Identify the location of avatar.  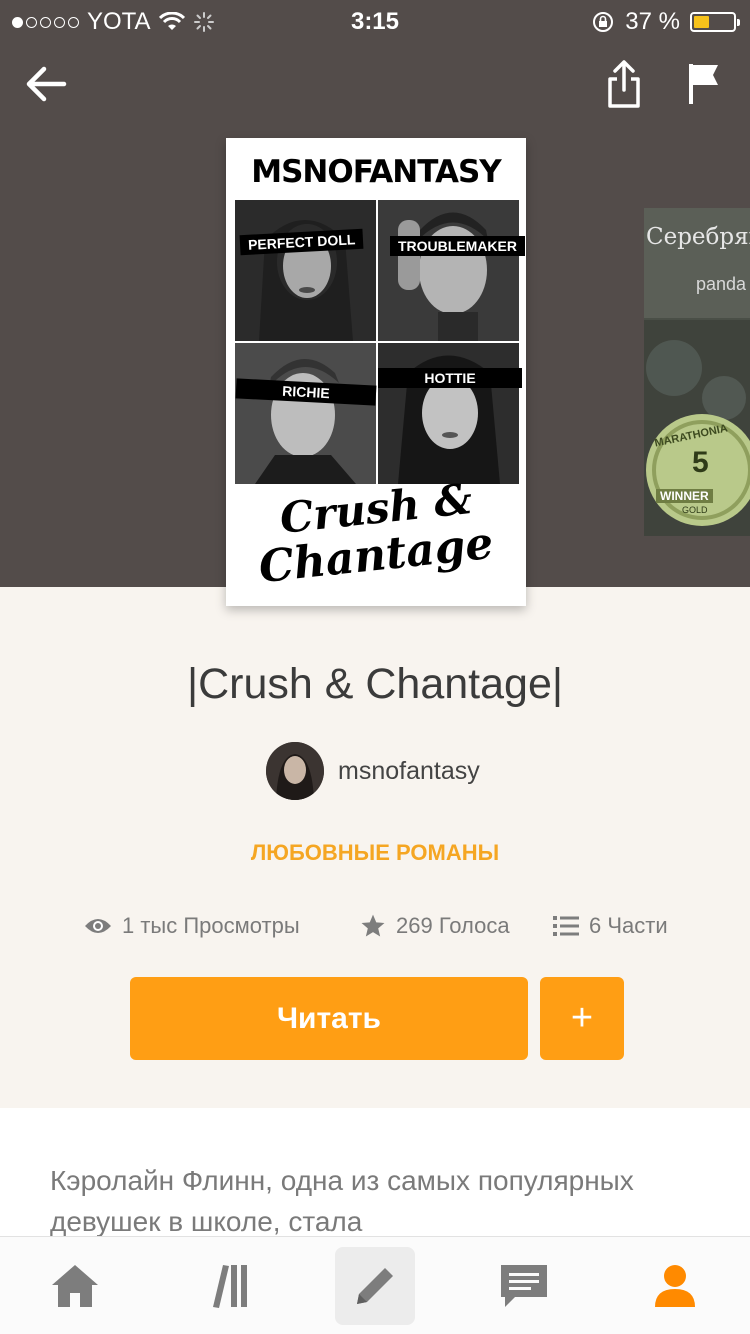
(295, 771).